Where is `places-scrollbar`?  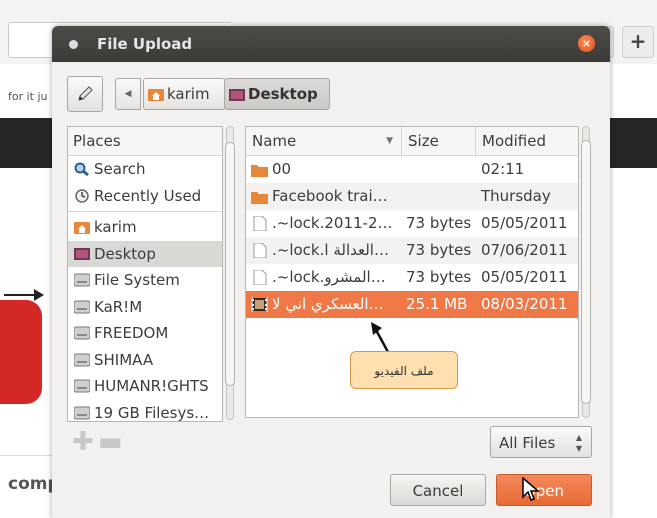
places-scrollbar is located at coordinates (230, 273).